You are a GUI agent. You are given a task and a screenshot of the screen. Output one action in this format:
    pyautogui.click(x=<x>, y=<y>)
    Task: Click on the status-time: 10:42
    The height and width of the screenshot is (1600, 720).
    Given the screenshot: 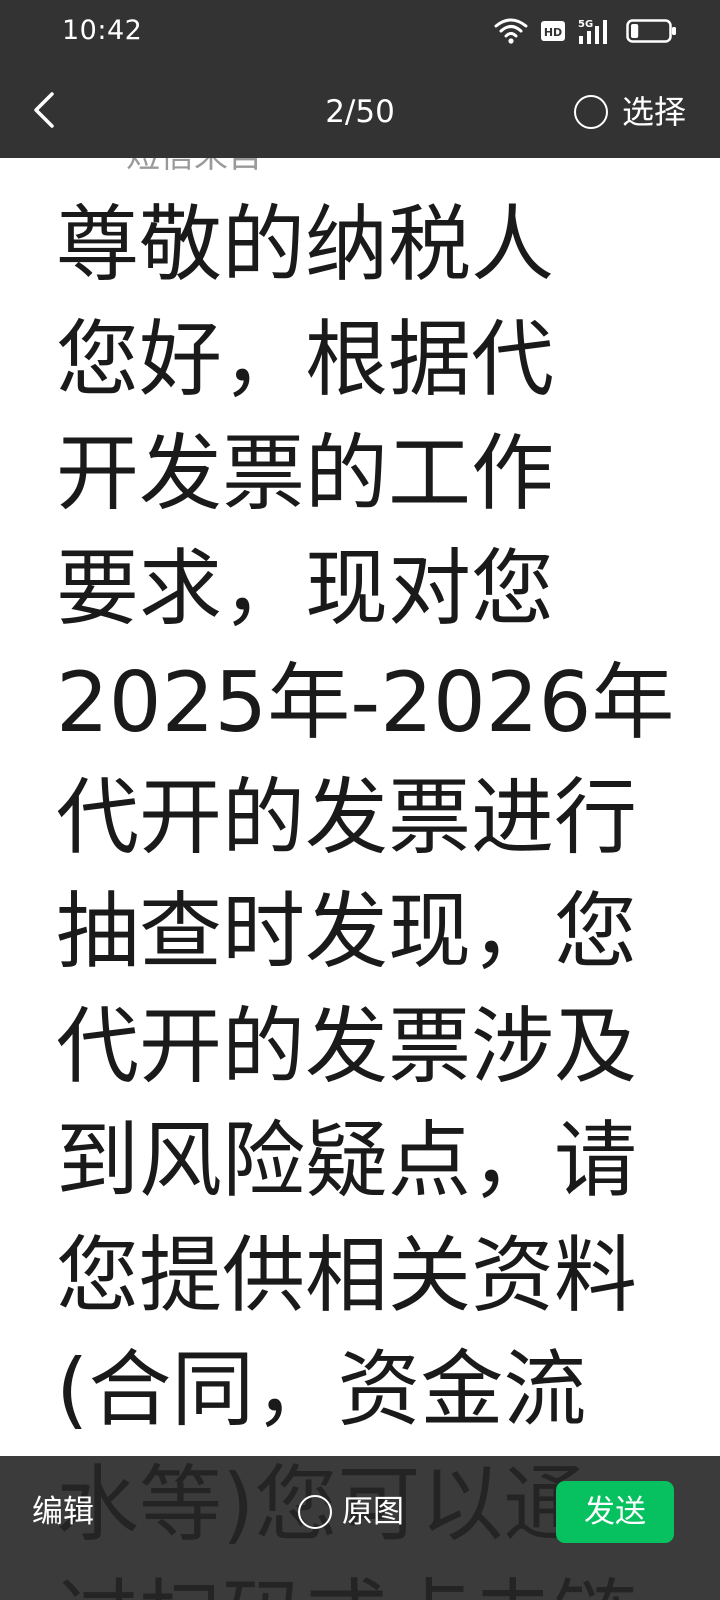 What is the action you would take?
    pyautogui.click(x=102, y=30)
    